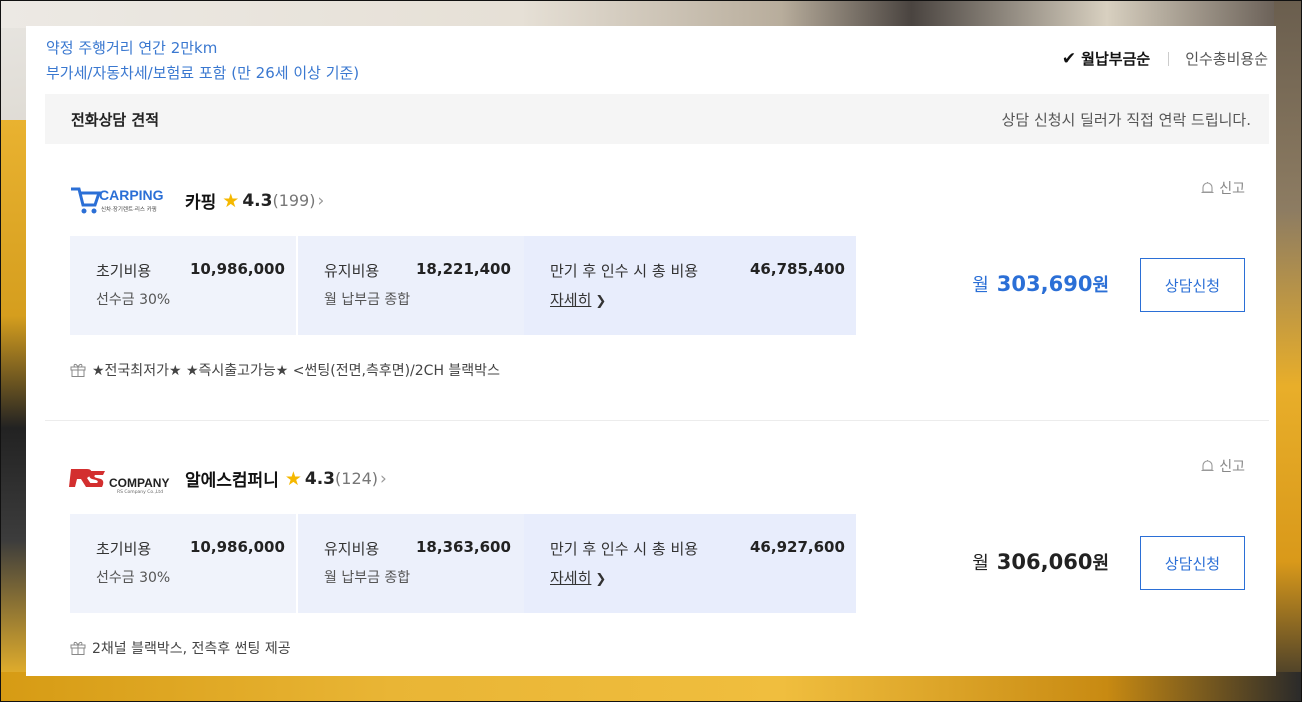 The image size is (1302, 702). Describe the element at coordinates (1169, 58) in the screenshot. I see `sort-divider` at that location.